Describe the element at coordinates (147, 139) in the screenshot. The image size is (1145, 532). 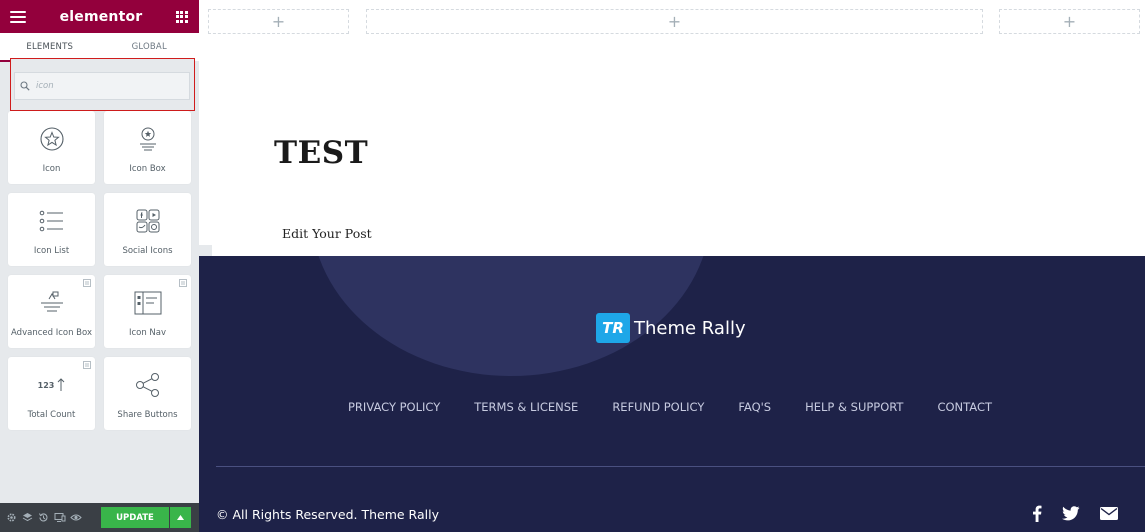
I see `icon-box-icon` at that location.